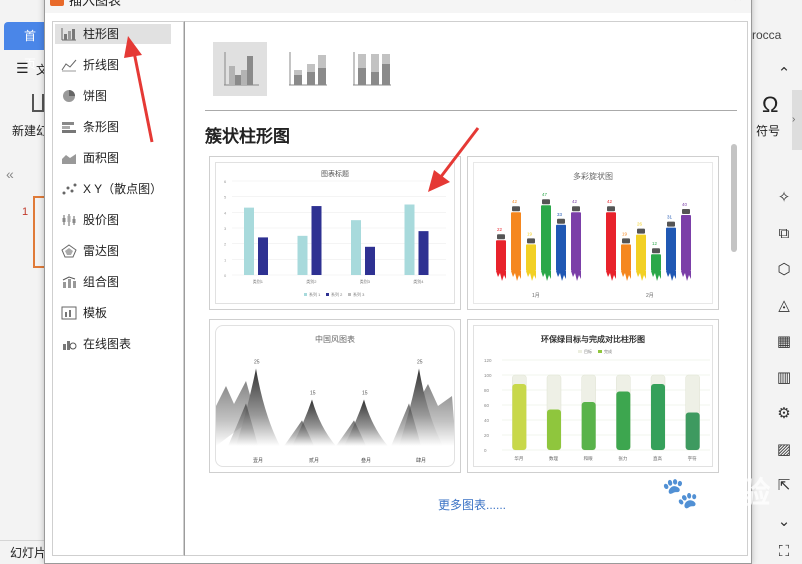  Describe the element at coordinates (421, 460) in the screenshot. I see `category-label: 肆月` at that location.